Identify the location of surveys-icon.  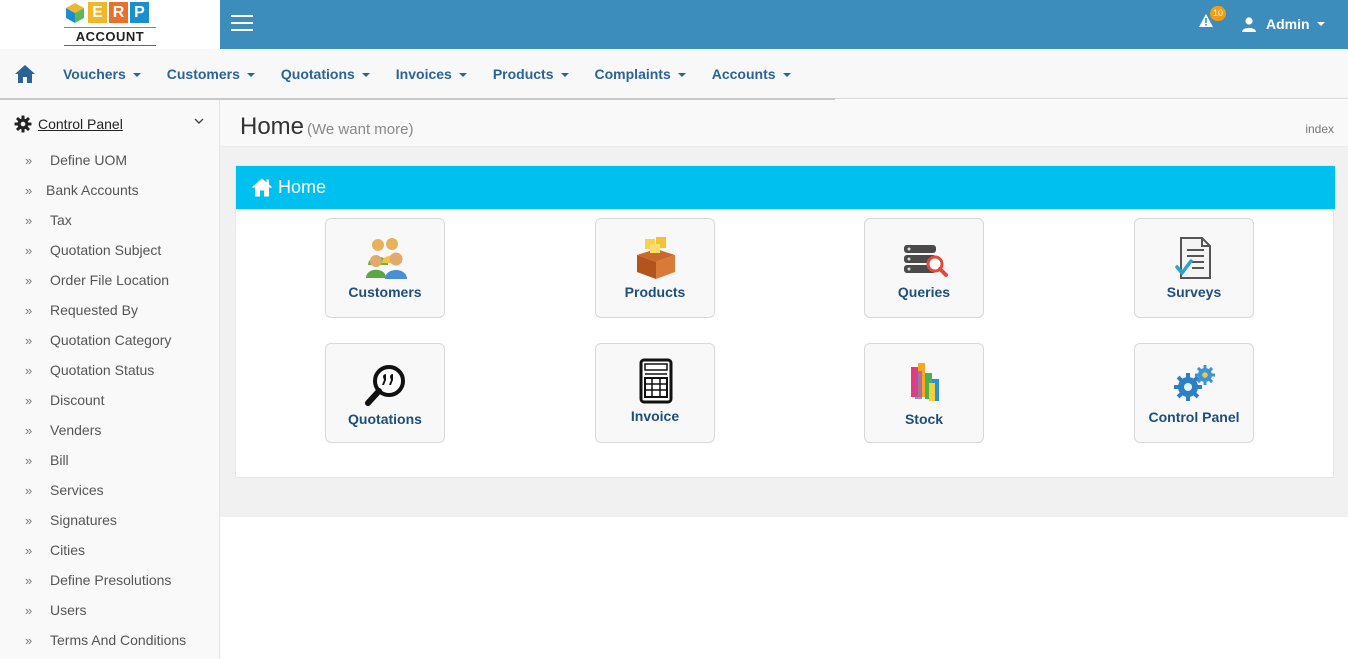
(1193, 258).